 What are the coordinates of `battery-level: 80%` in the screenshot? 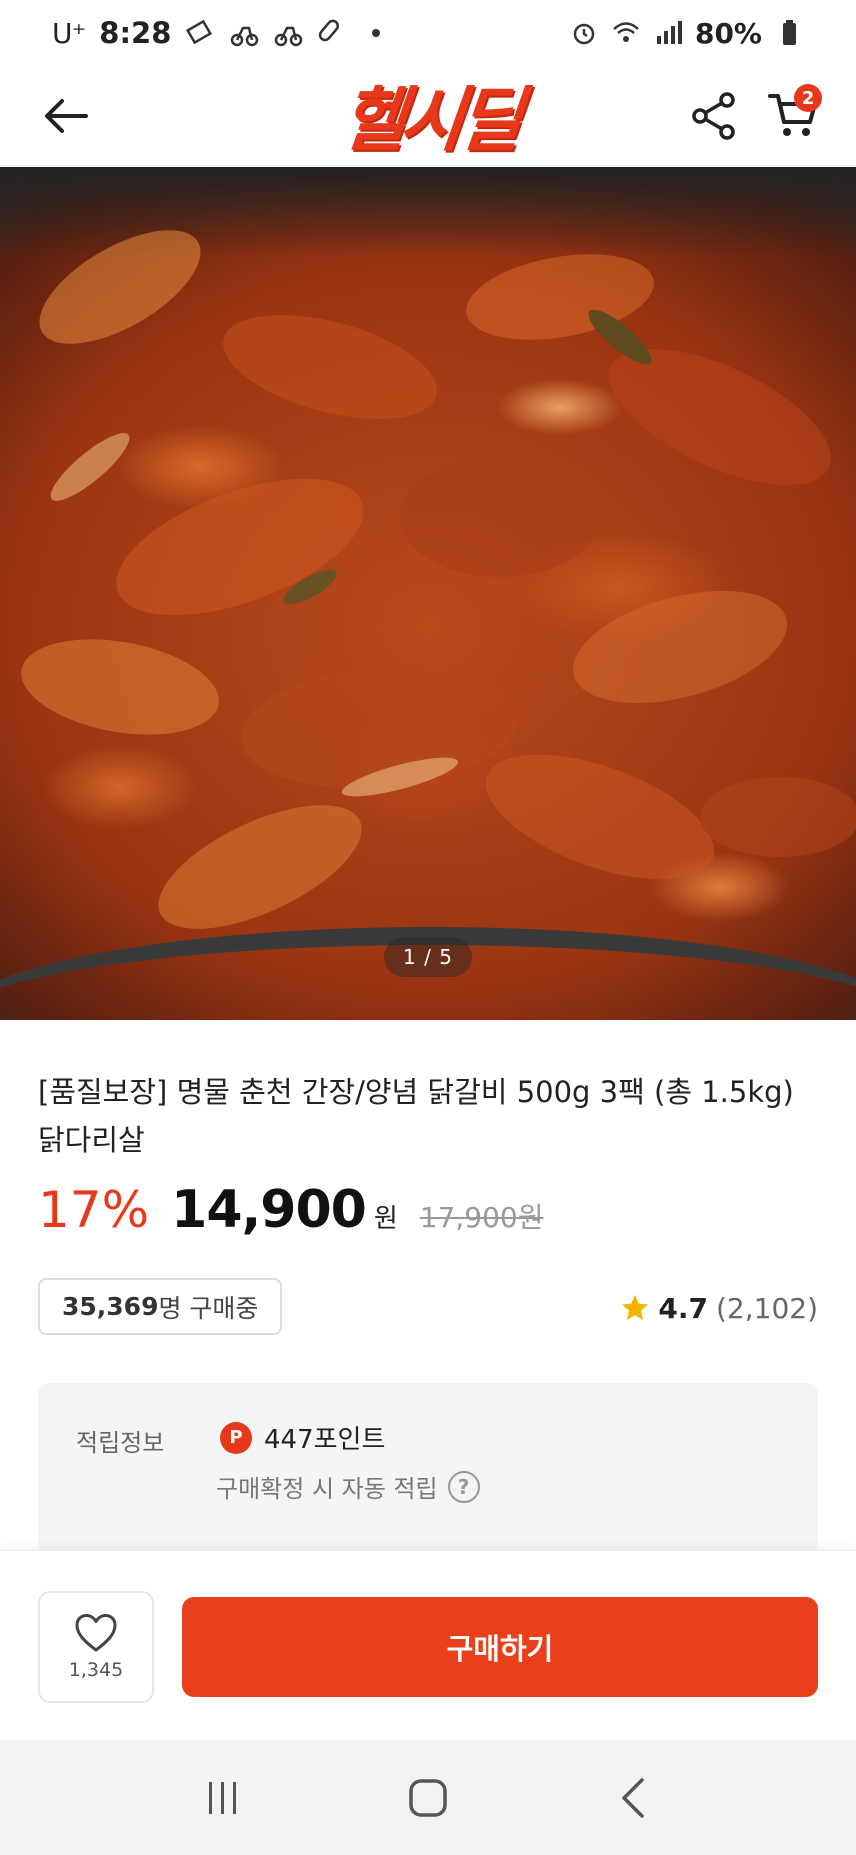 It's located at (728, 33).